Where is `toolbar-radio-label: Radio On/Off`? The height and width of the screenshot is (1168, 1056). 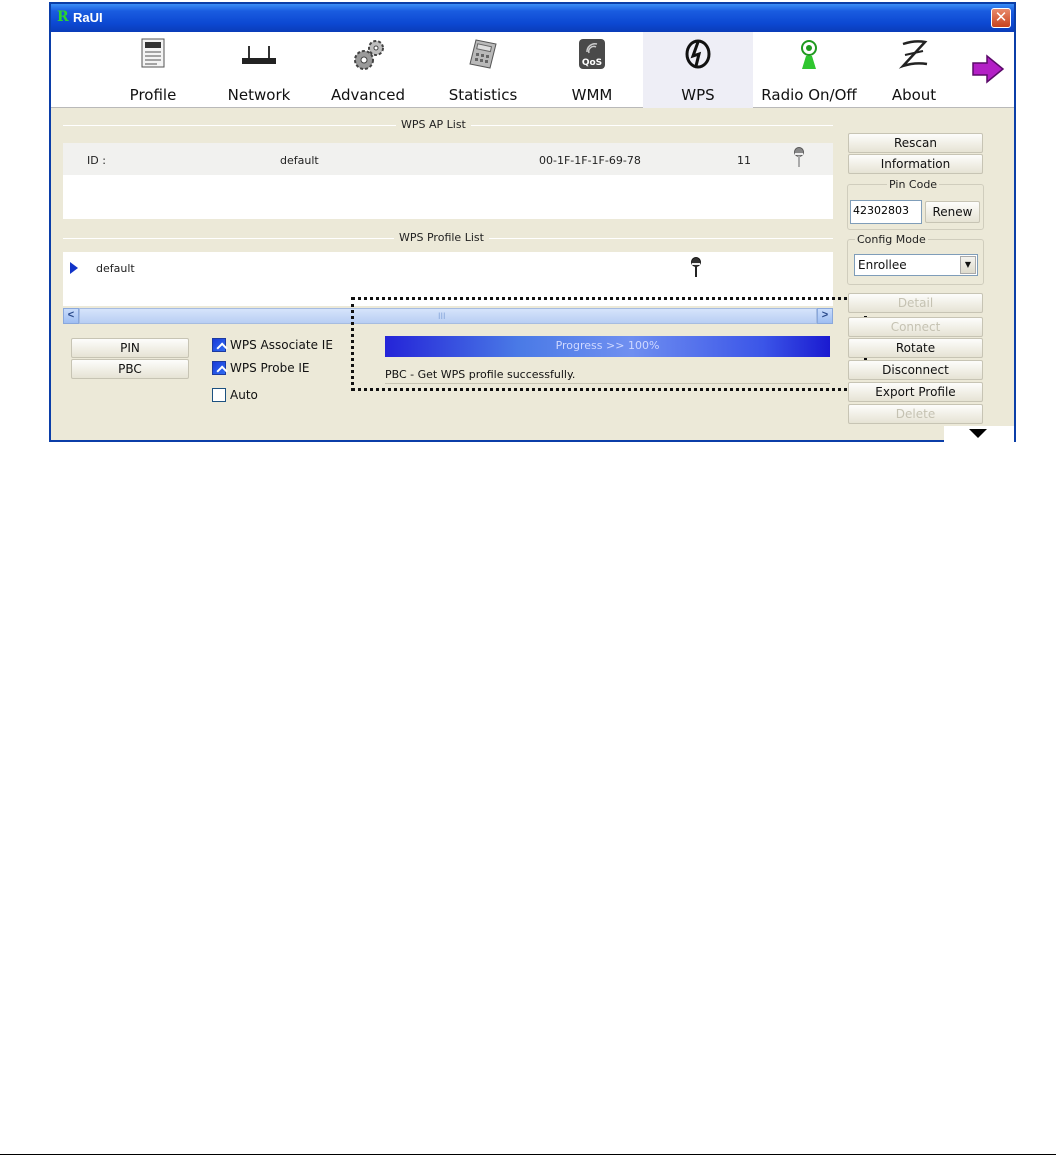 toolbar-radio-label: Radio On/Off is located at coordinates (809, 95).